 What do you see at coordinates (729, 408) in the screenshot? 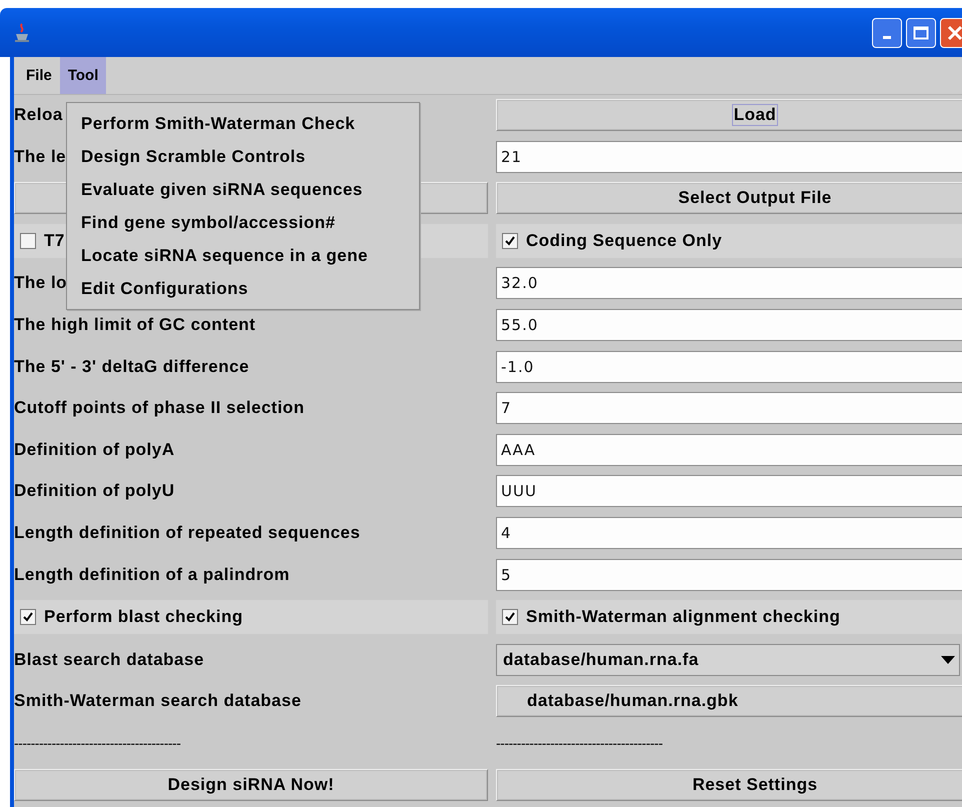
I see `input-field: 7` at bounding box center [729, 408].